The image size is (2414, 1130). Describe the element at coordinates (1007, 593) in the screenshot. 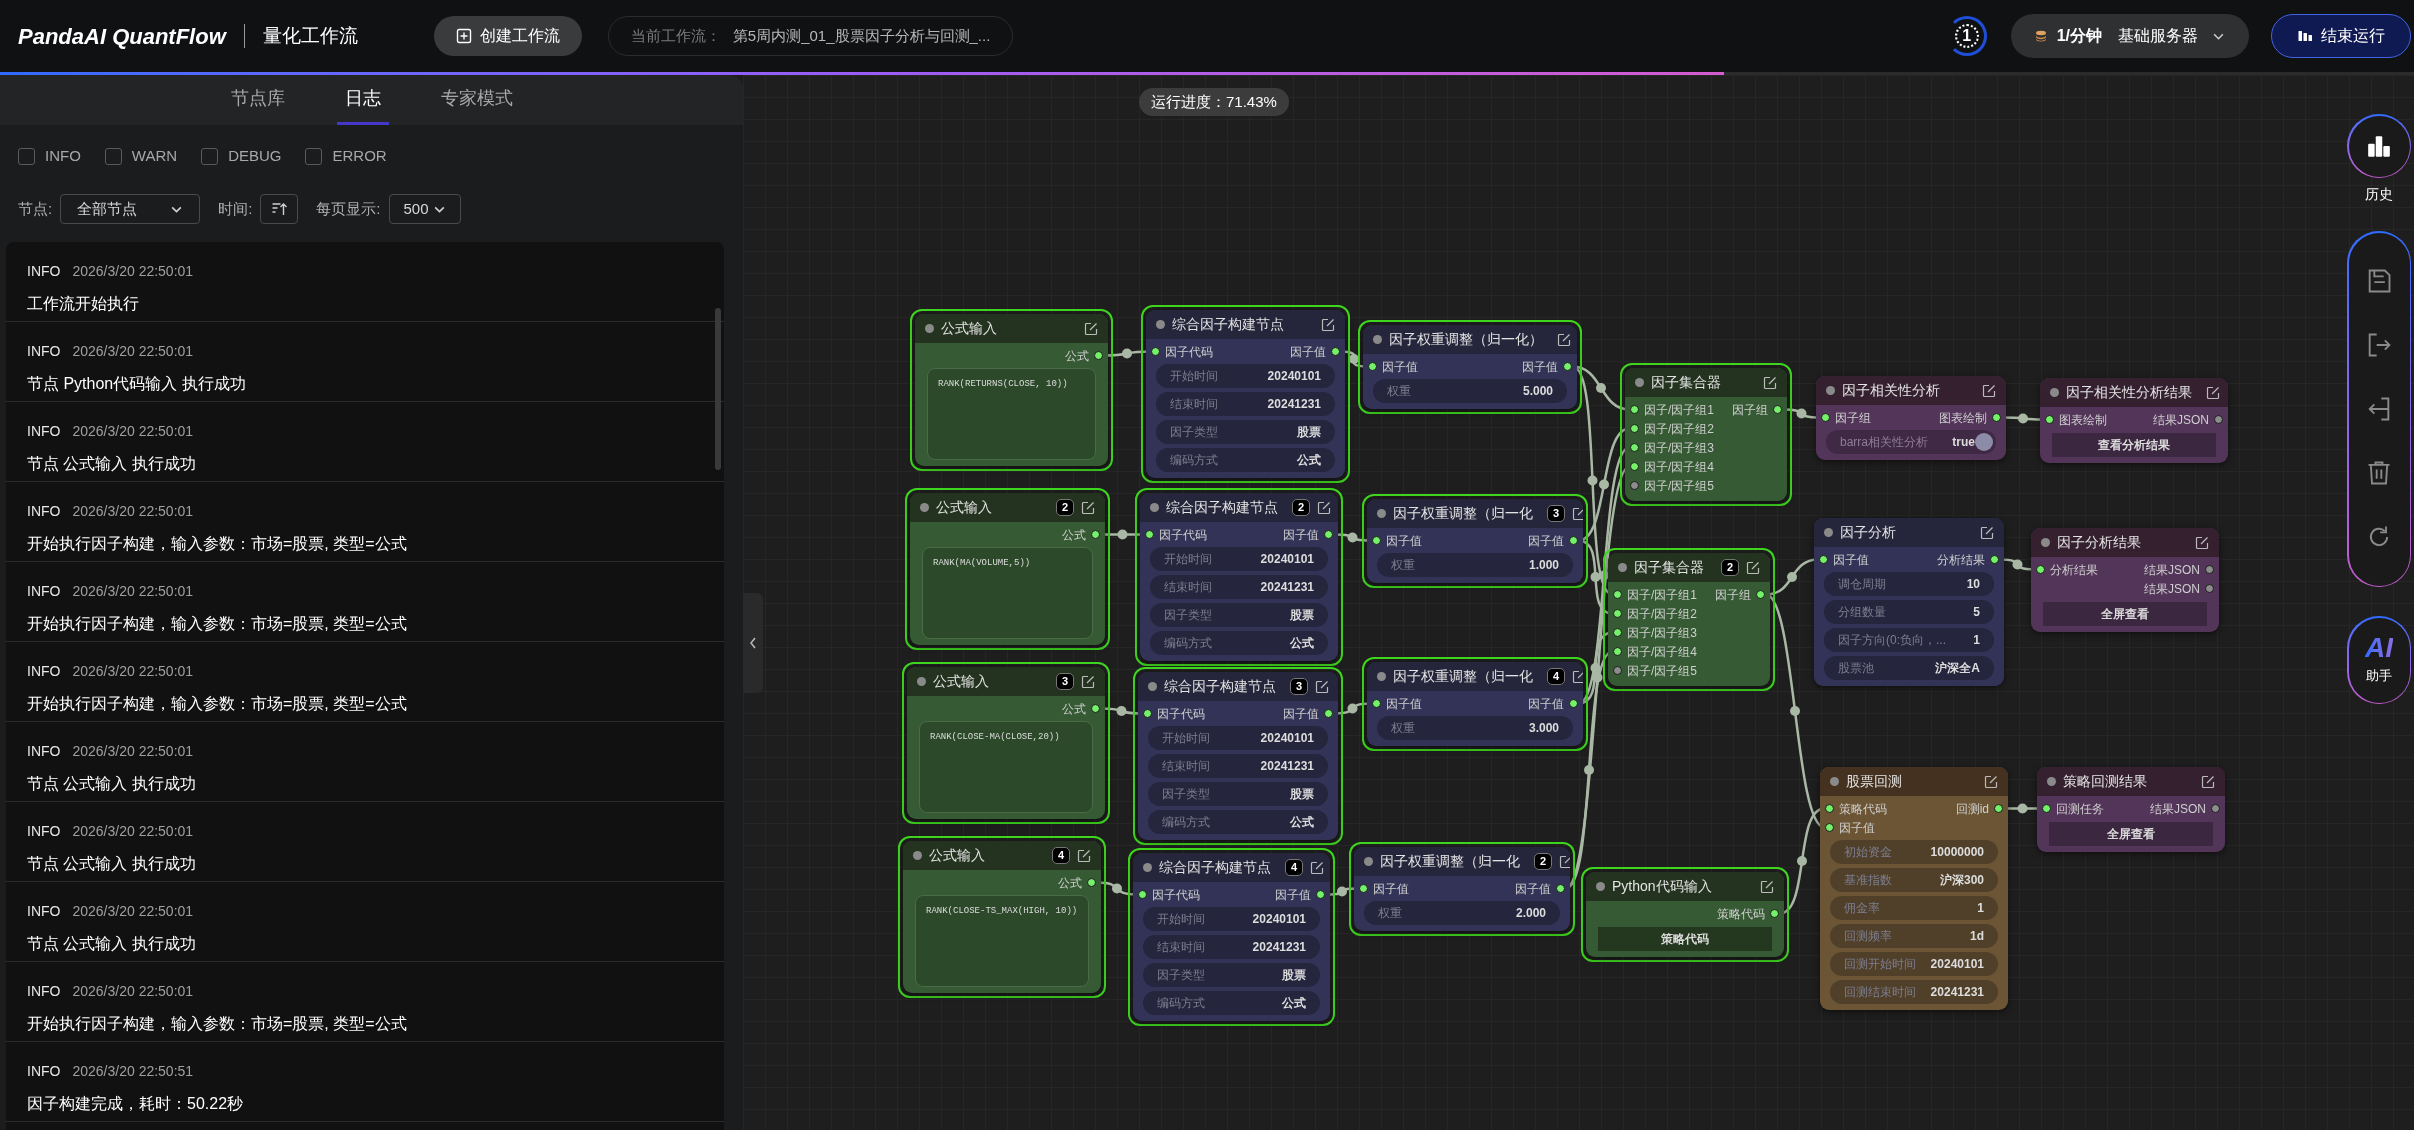

I see `formula-editor: RANK(MA(VOLUME,5))` at that location.